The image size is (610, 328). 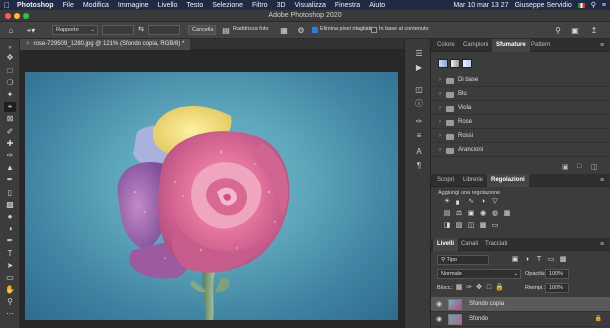 What do you see at coordinates (281, 5) in the screenshot?
I see `menu-3d: 3D` at bounding box center [281, 5].